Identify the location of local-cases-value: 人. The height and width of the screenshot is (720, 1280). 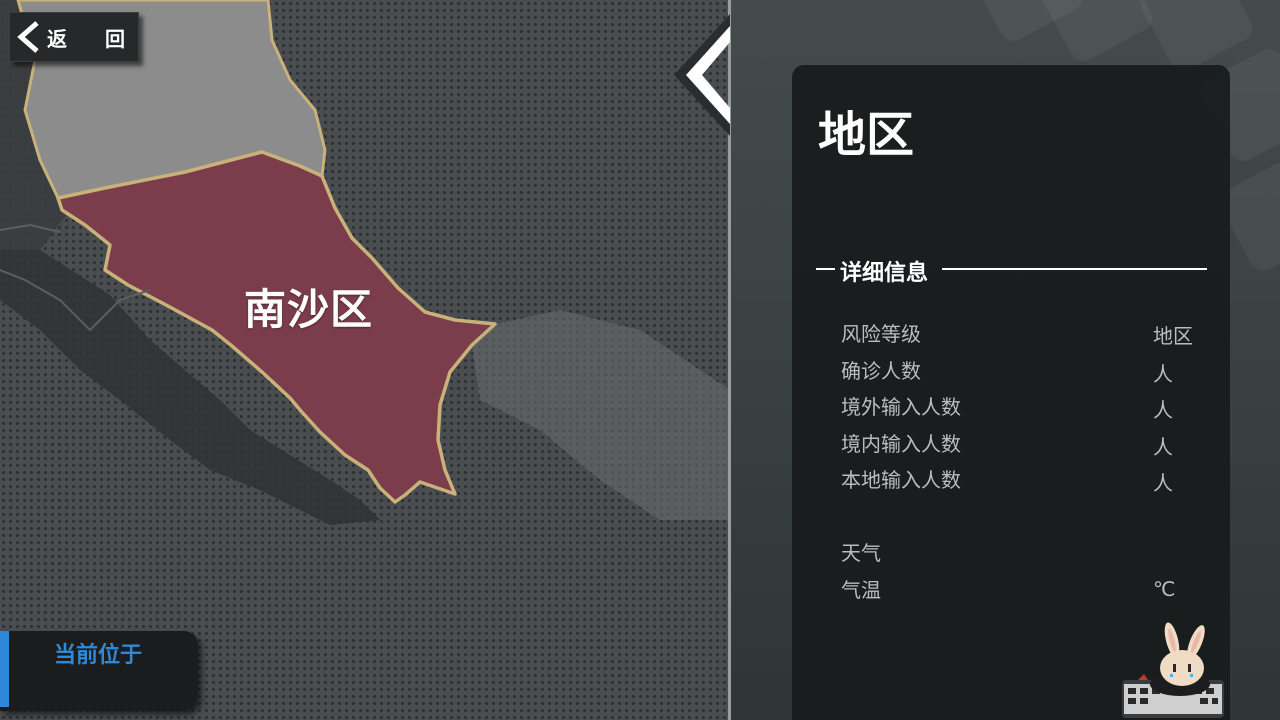
(1163, 483).